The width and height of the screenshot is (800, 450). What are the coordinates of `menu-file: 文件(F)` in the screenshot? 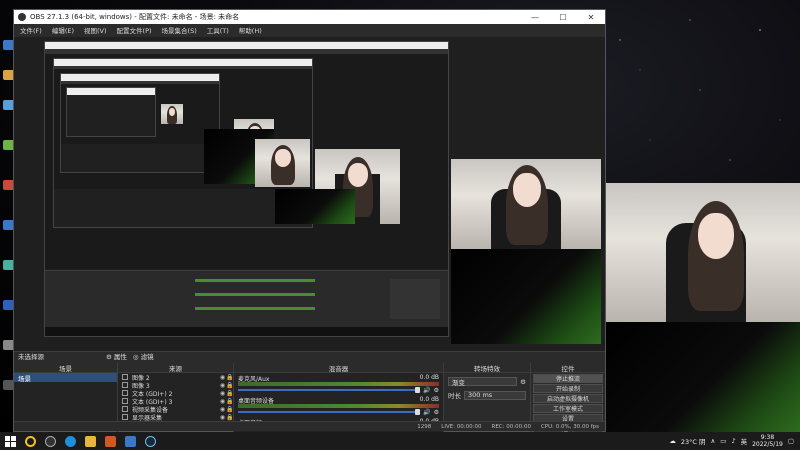 It's located at (31, 30).